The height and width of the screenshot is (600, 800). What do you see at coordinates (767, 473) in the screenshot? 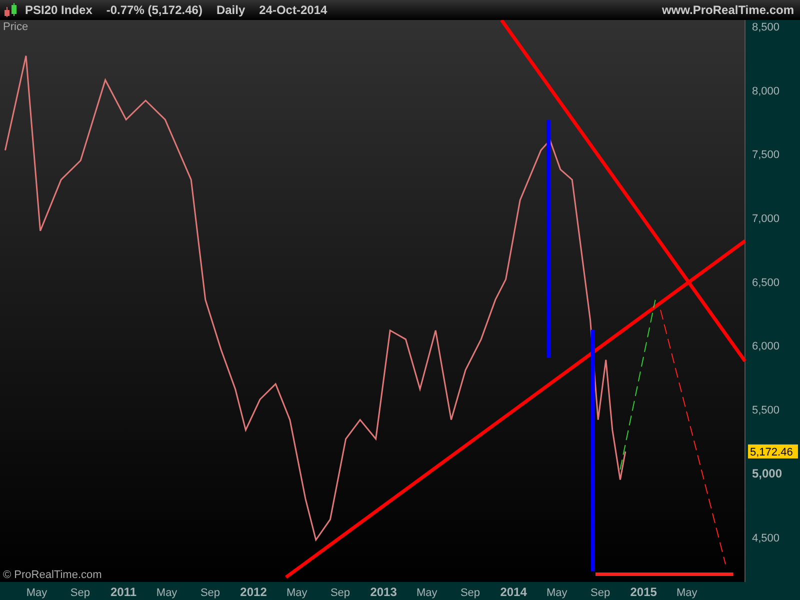
I see `price-tick-label: 5,000` at bounding box center [767, 473].